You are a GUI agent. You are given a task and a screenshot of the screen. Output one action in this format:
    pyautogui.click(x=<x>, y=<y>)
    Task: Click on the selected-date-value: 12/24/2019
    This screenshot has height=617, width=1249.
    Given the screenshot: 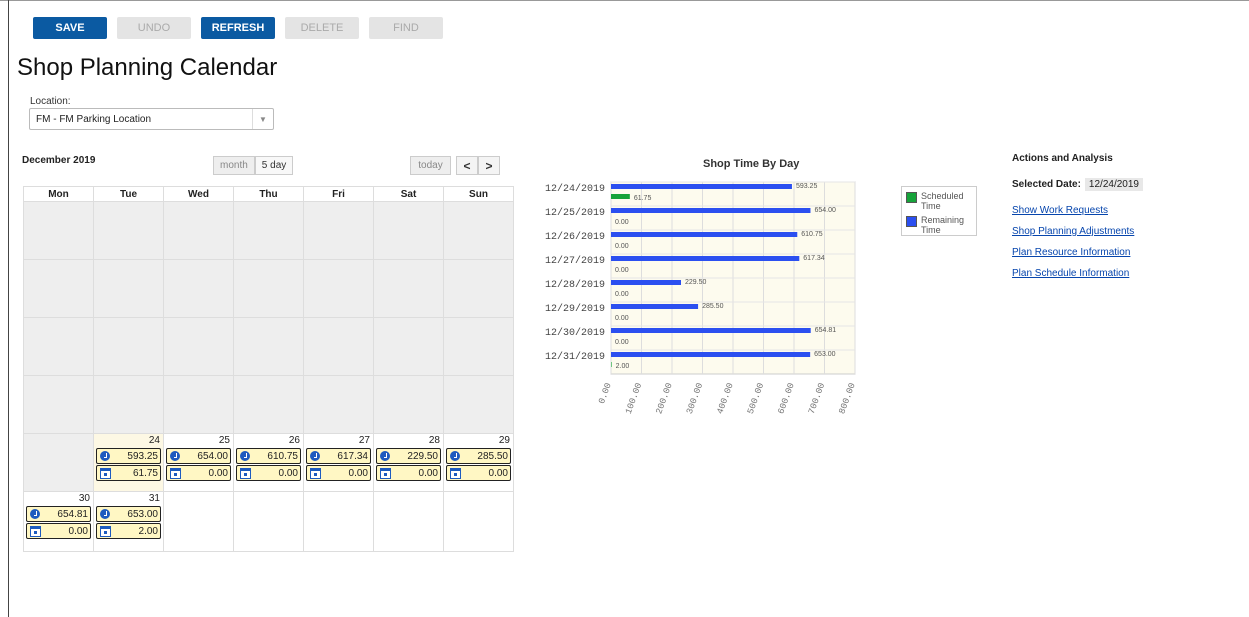 What is the action you would take?
    pyautogui.click(x=1113, y=184)
    